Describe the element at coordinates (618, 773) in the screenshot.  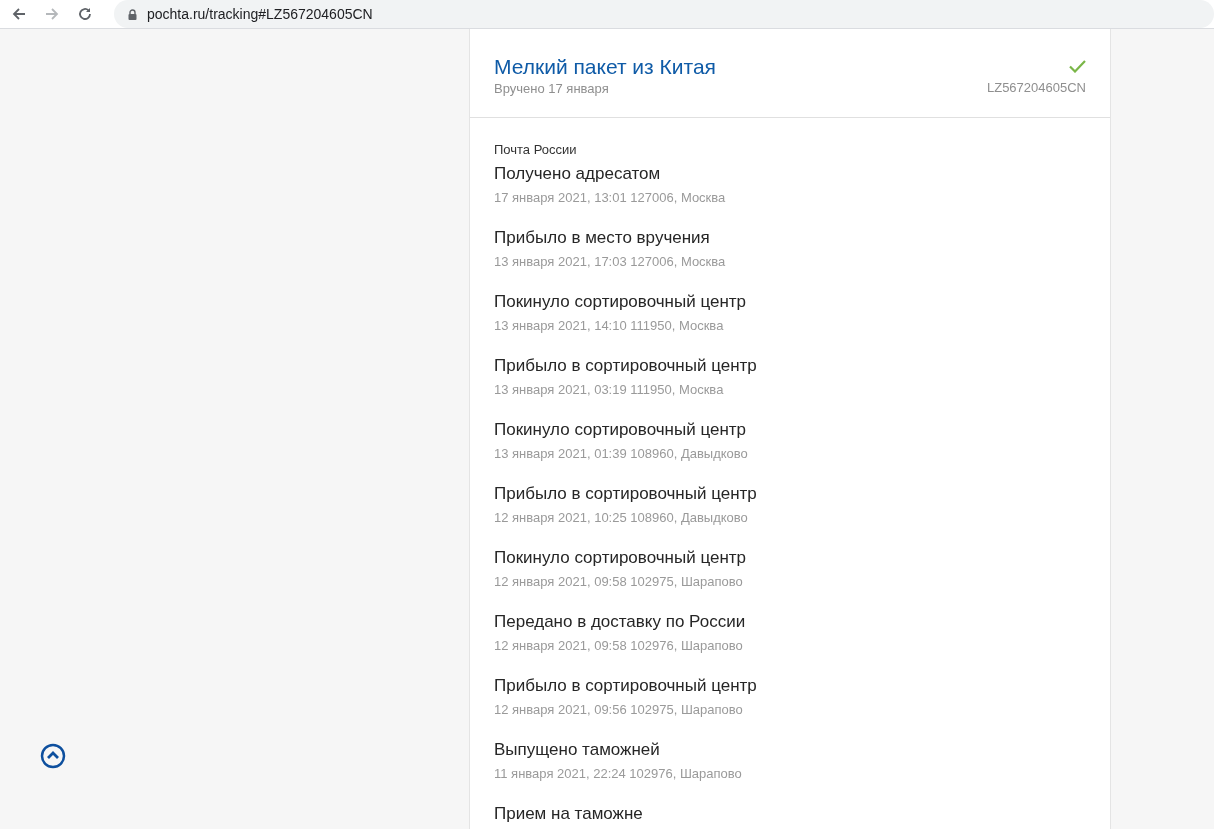
I see `event-details: 11 января 2021, 22:24 102976, Шарапово` at that location.